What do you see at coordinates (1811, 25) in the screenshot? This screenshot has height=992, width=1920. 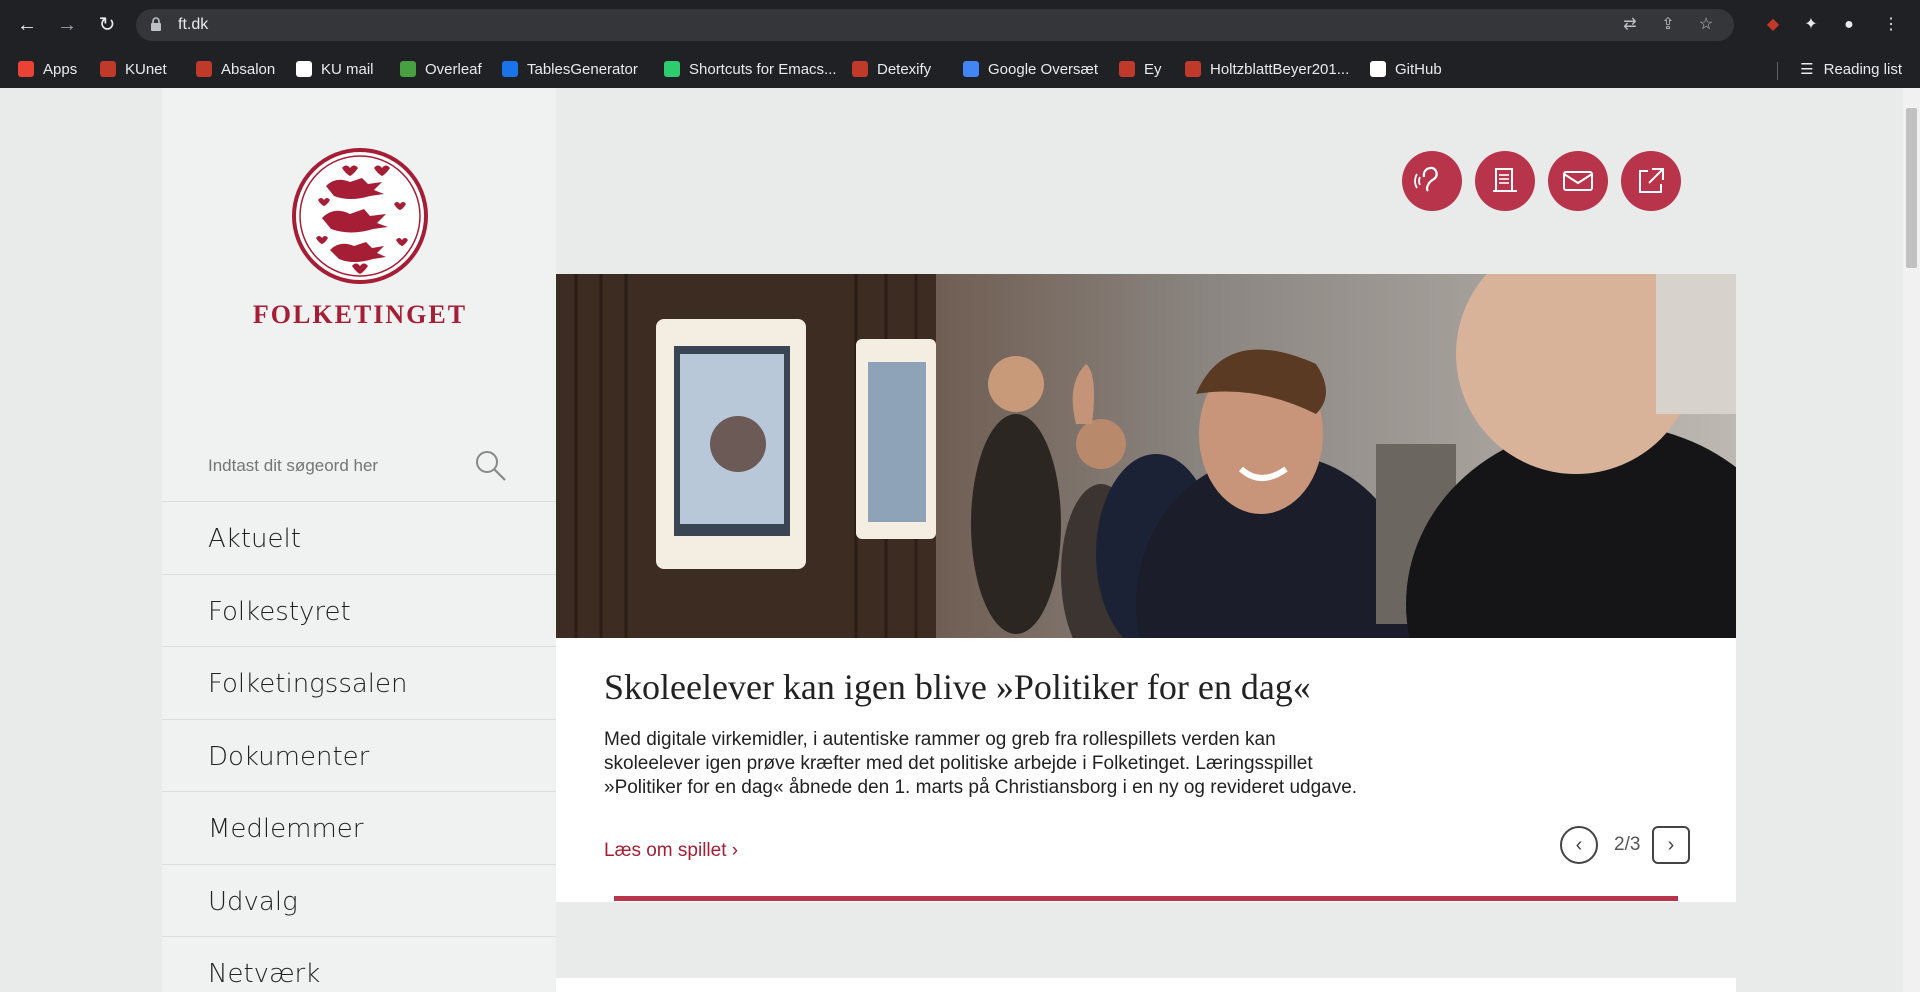 I see `extensions-icon: ✦` at bounding box center [1811, 25].